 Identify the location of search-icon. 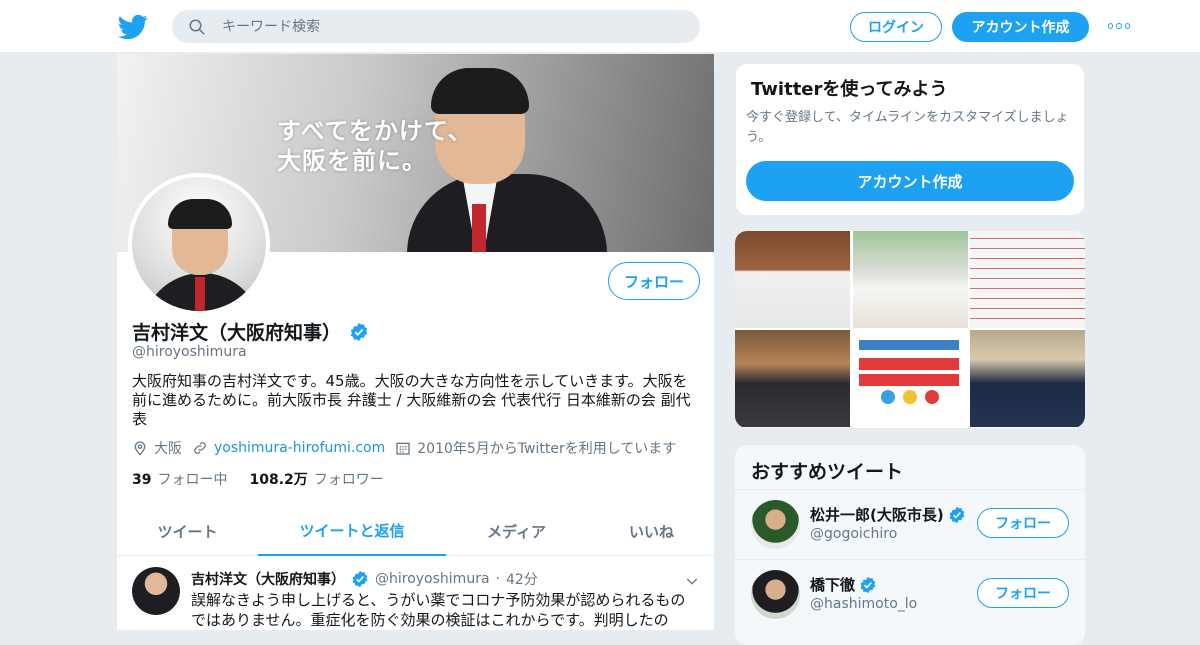
(197, 27).